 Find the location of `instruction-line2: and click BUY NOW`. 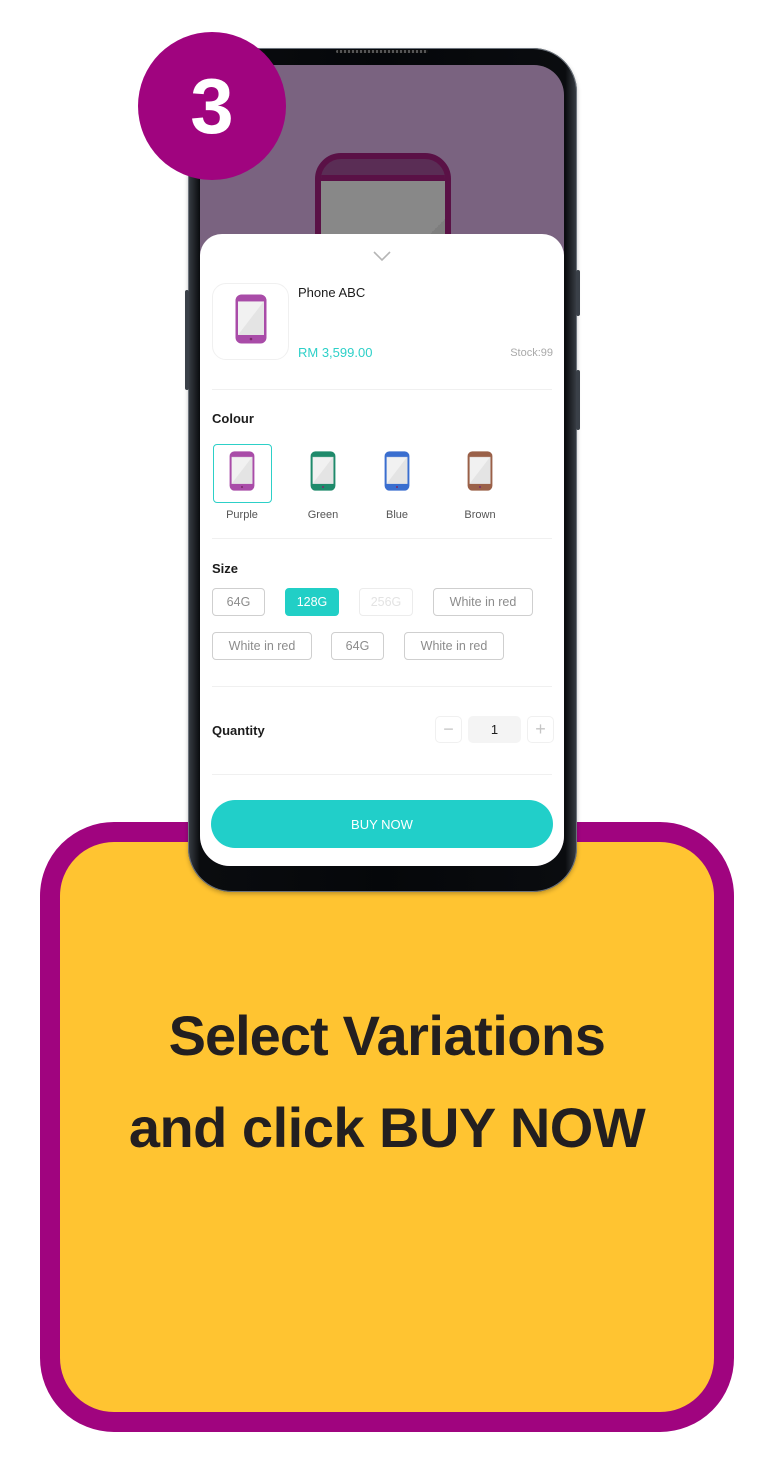

instruction-line2: and click BUY NOW is located at coordinates (387, 1127).